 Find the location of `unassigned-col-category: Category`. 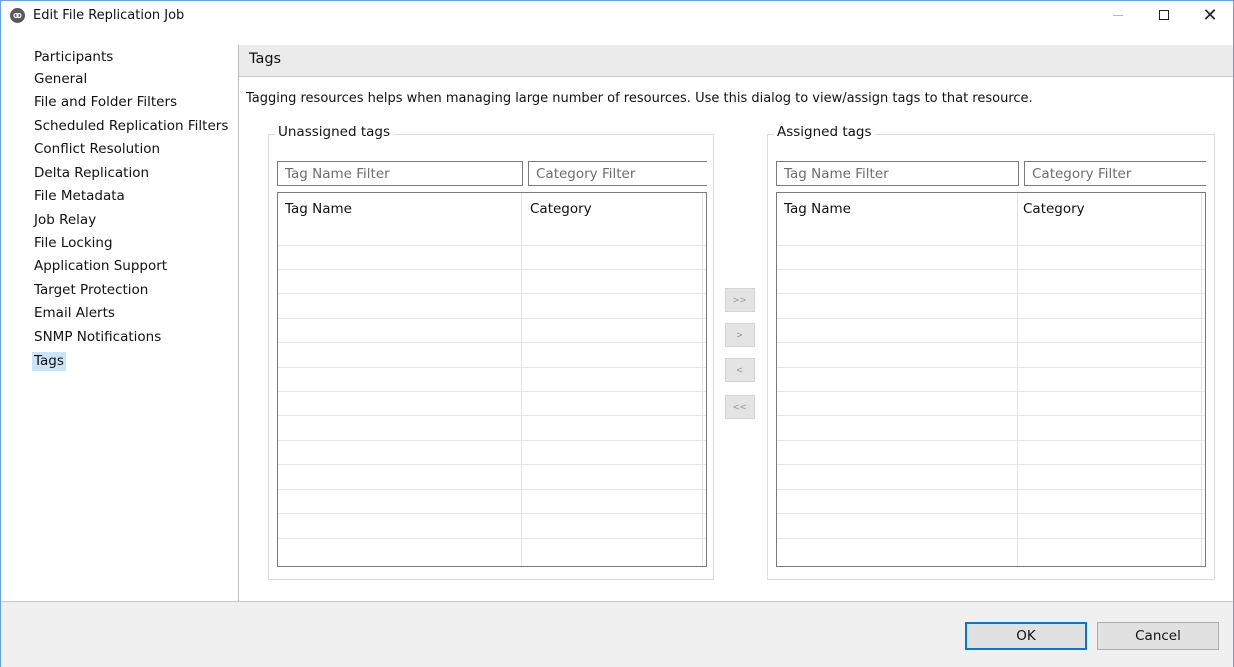

unassigned-col-category: Category is located at coordinates (561, 209).